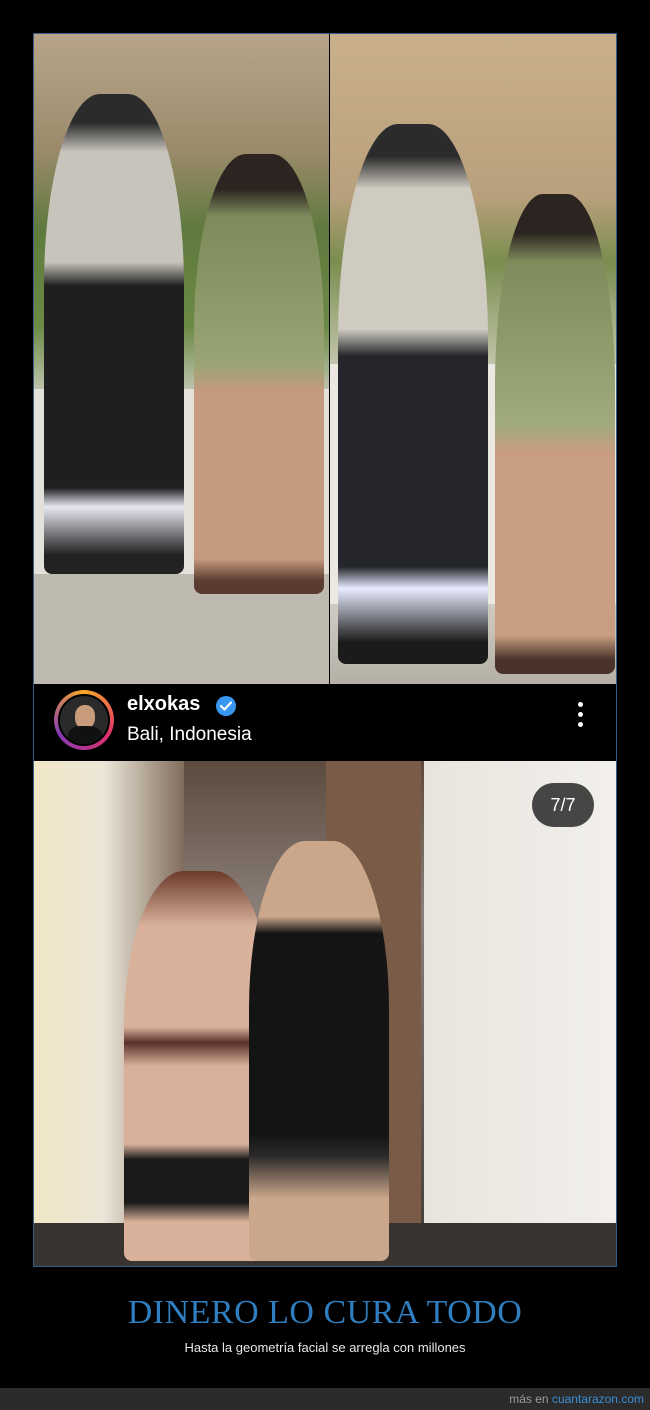  I want to click on footer-bar: más en cuantarazon.com, so click(325, 1399).